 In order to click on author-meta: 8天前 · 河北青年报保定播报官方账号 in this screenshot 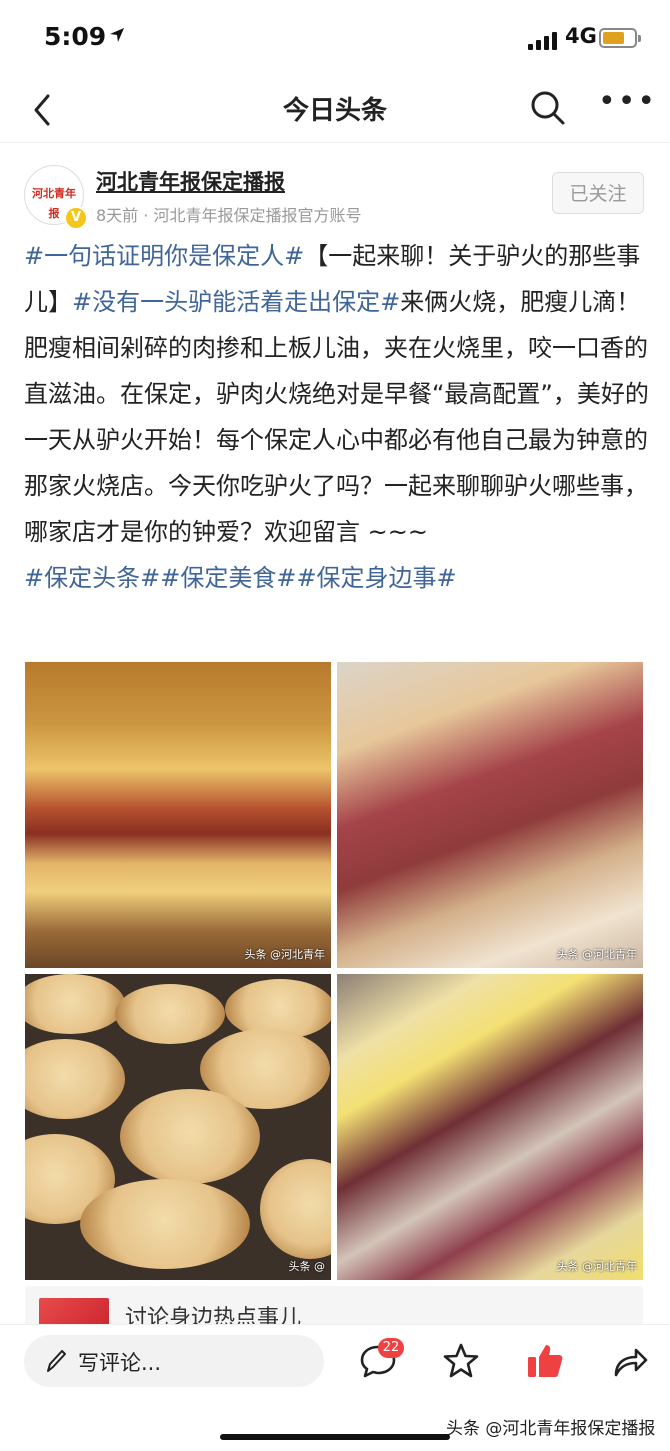, I will do `click(229, 215)`.